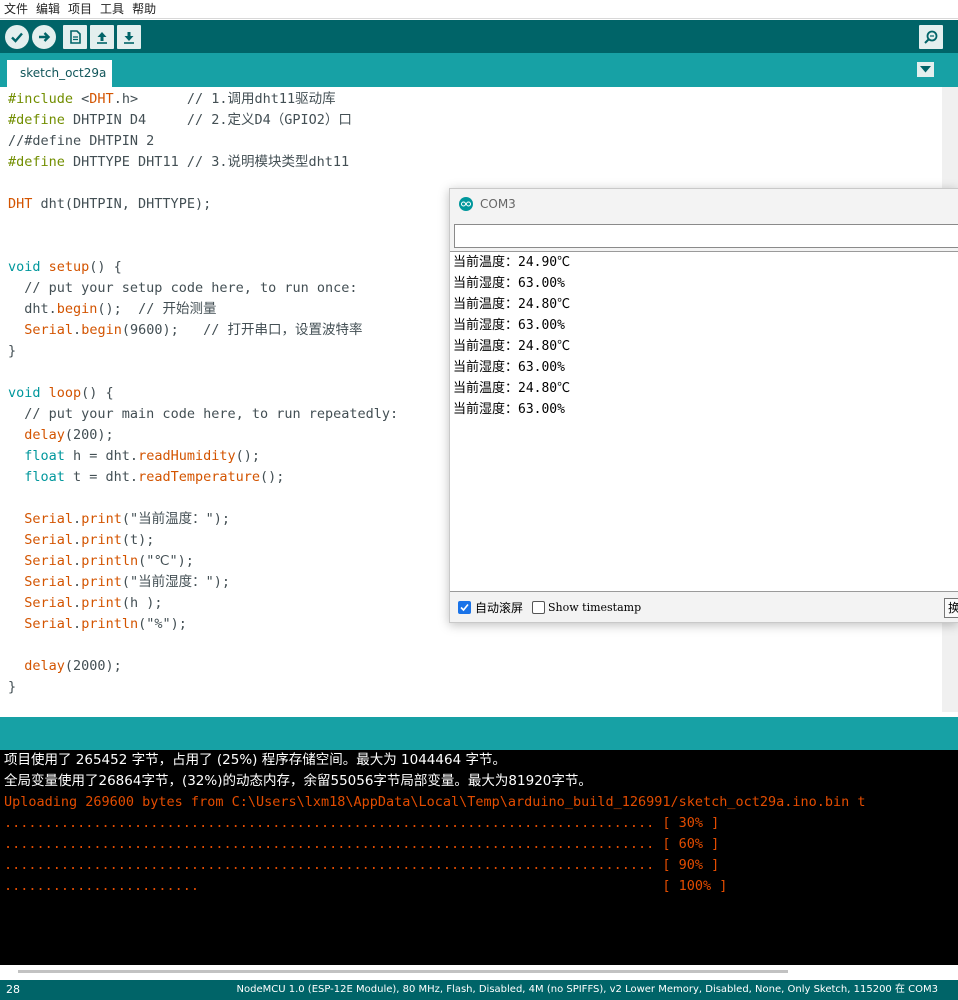 The width and height of the screenshot is (958, 1000). Describe the element at coordinates (951, 608) in the screenshot. I see `line-ending-select: 换` at that location.